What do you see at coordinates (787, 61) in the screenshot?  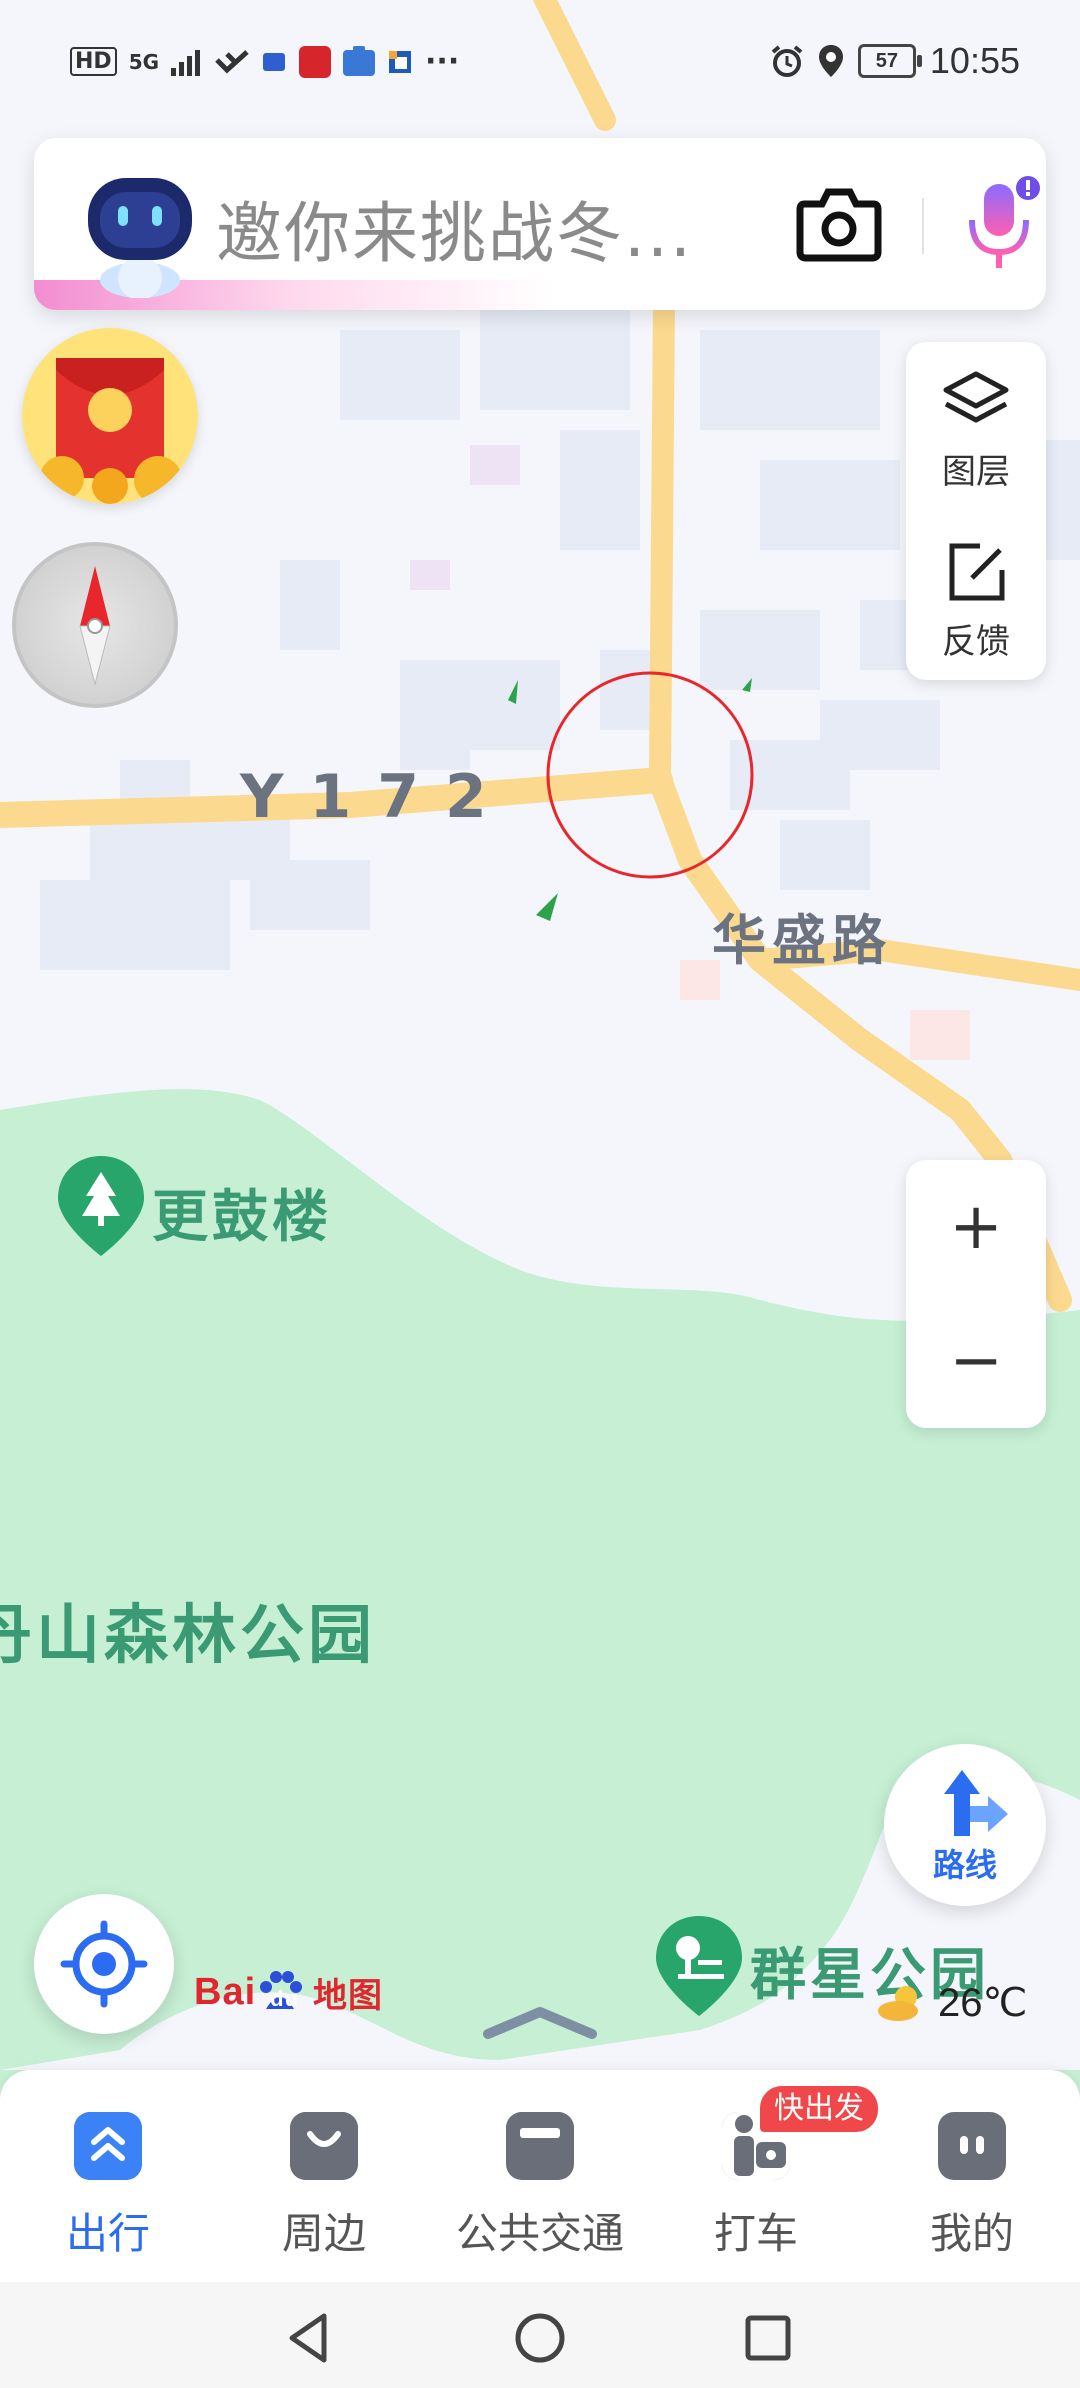 I see `alarm-icon` at bounding box center [787, 61].